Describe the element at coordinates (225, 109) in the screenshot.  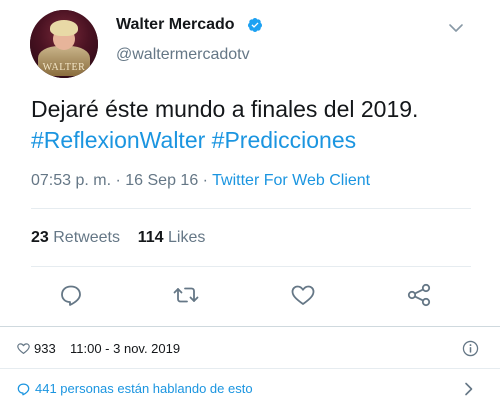
I see `tweet-body: Dejaré éste mundo a finales del 2019.` at that location.